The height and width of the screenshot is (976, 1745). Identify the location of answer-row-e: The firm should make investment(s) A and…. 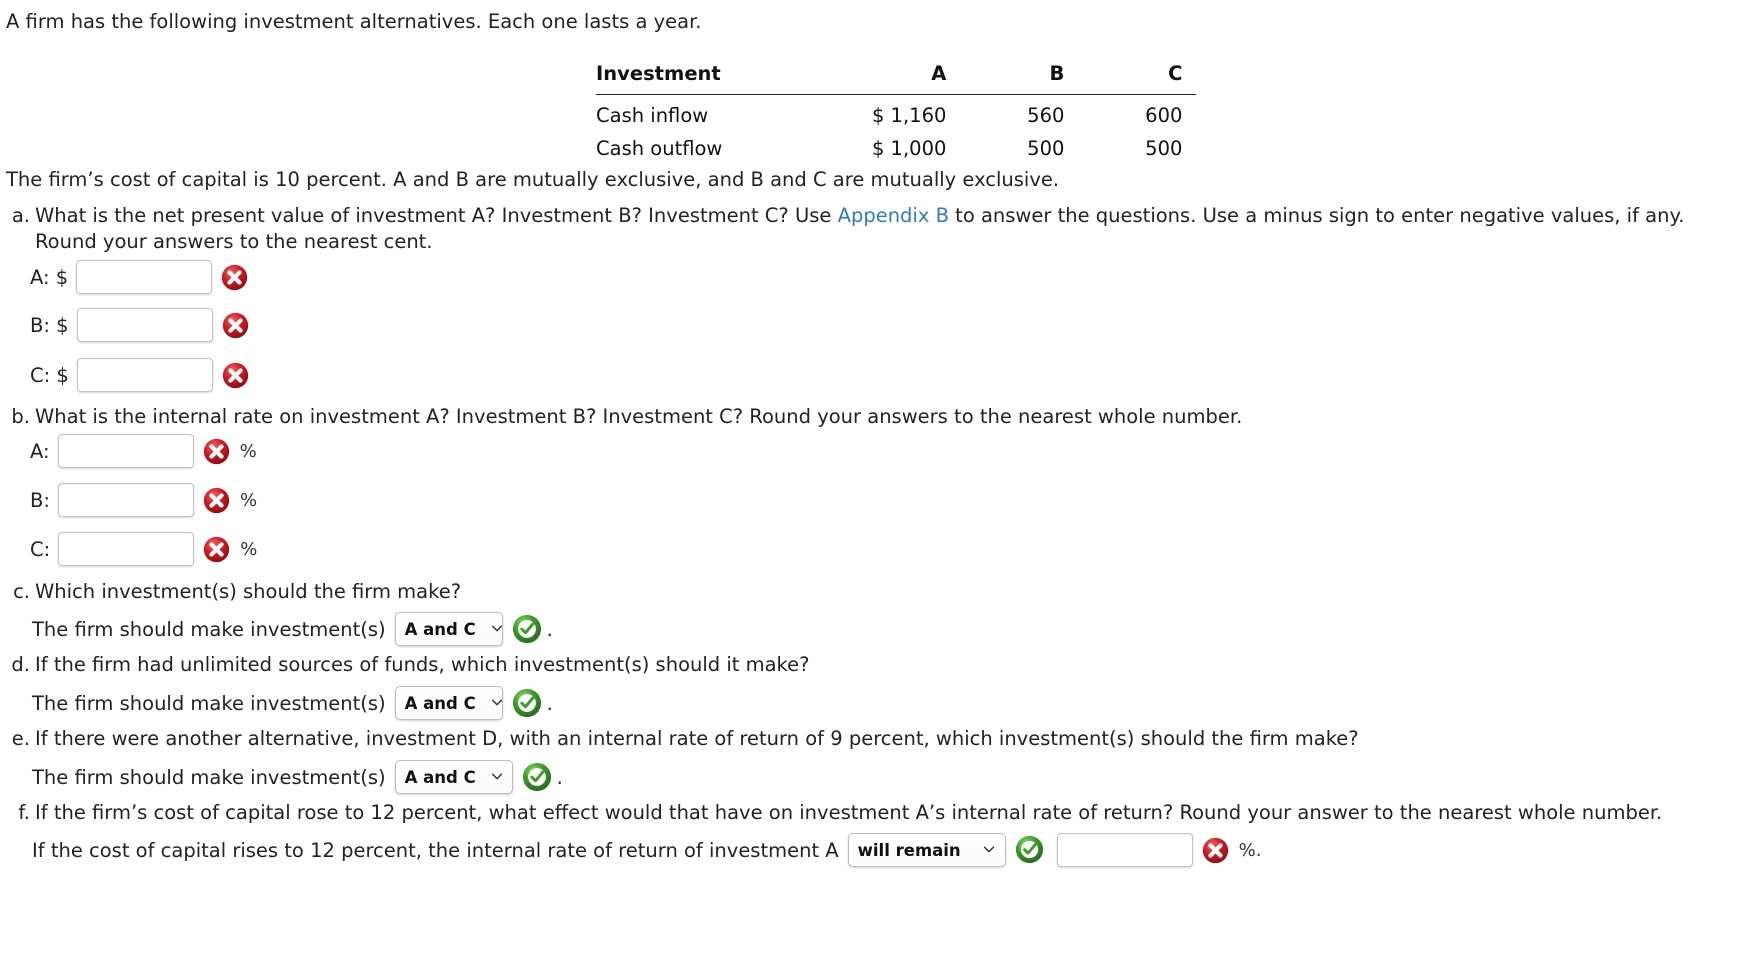
(297, 777).